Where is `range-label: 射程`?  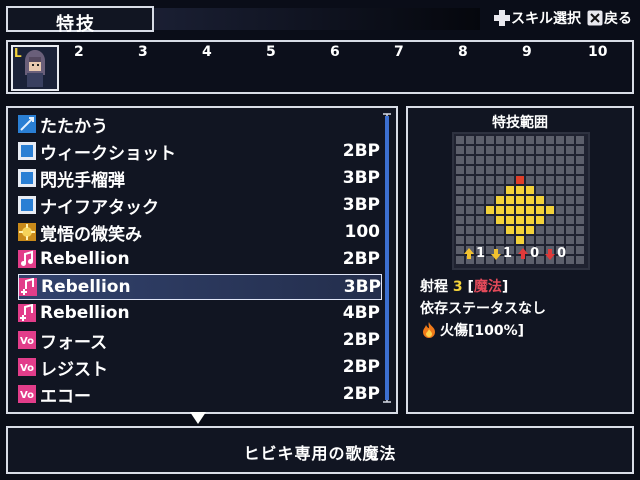
range-label: 射程 is located at coordinates (434, 287).